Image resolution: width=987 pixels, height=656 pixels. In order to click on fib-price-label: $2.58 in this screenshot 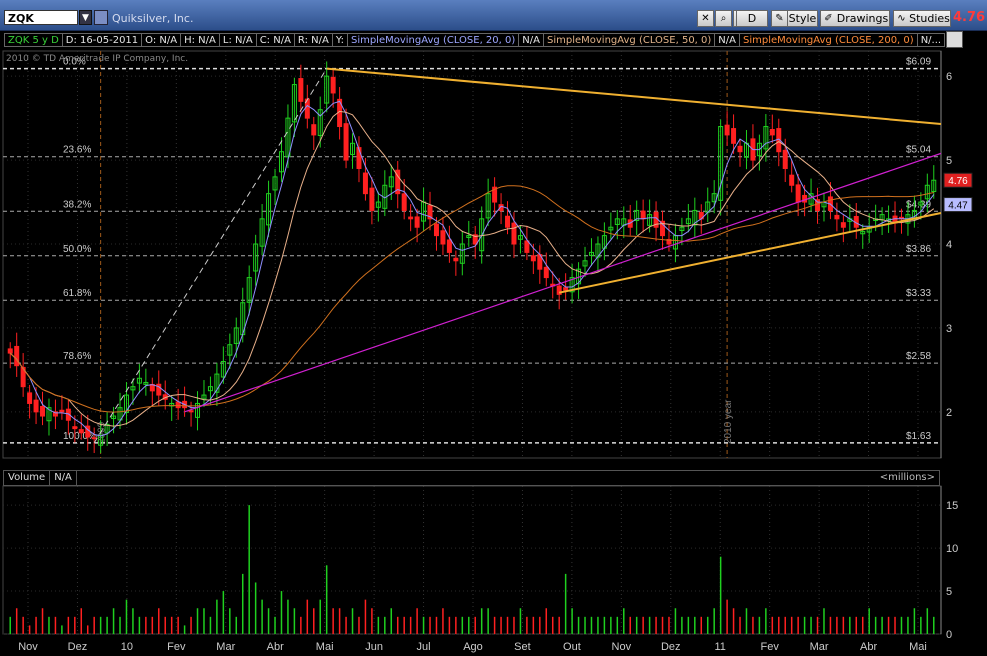, I will do `click(918, 356)`.